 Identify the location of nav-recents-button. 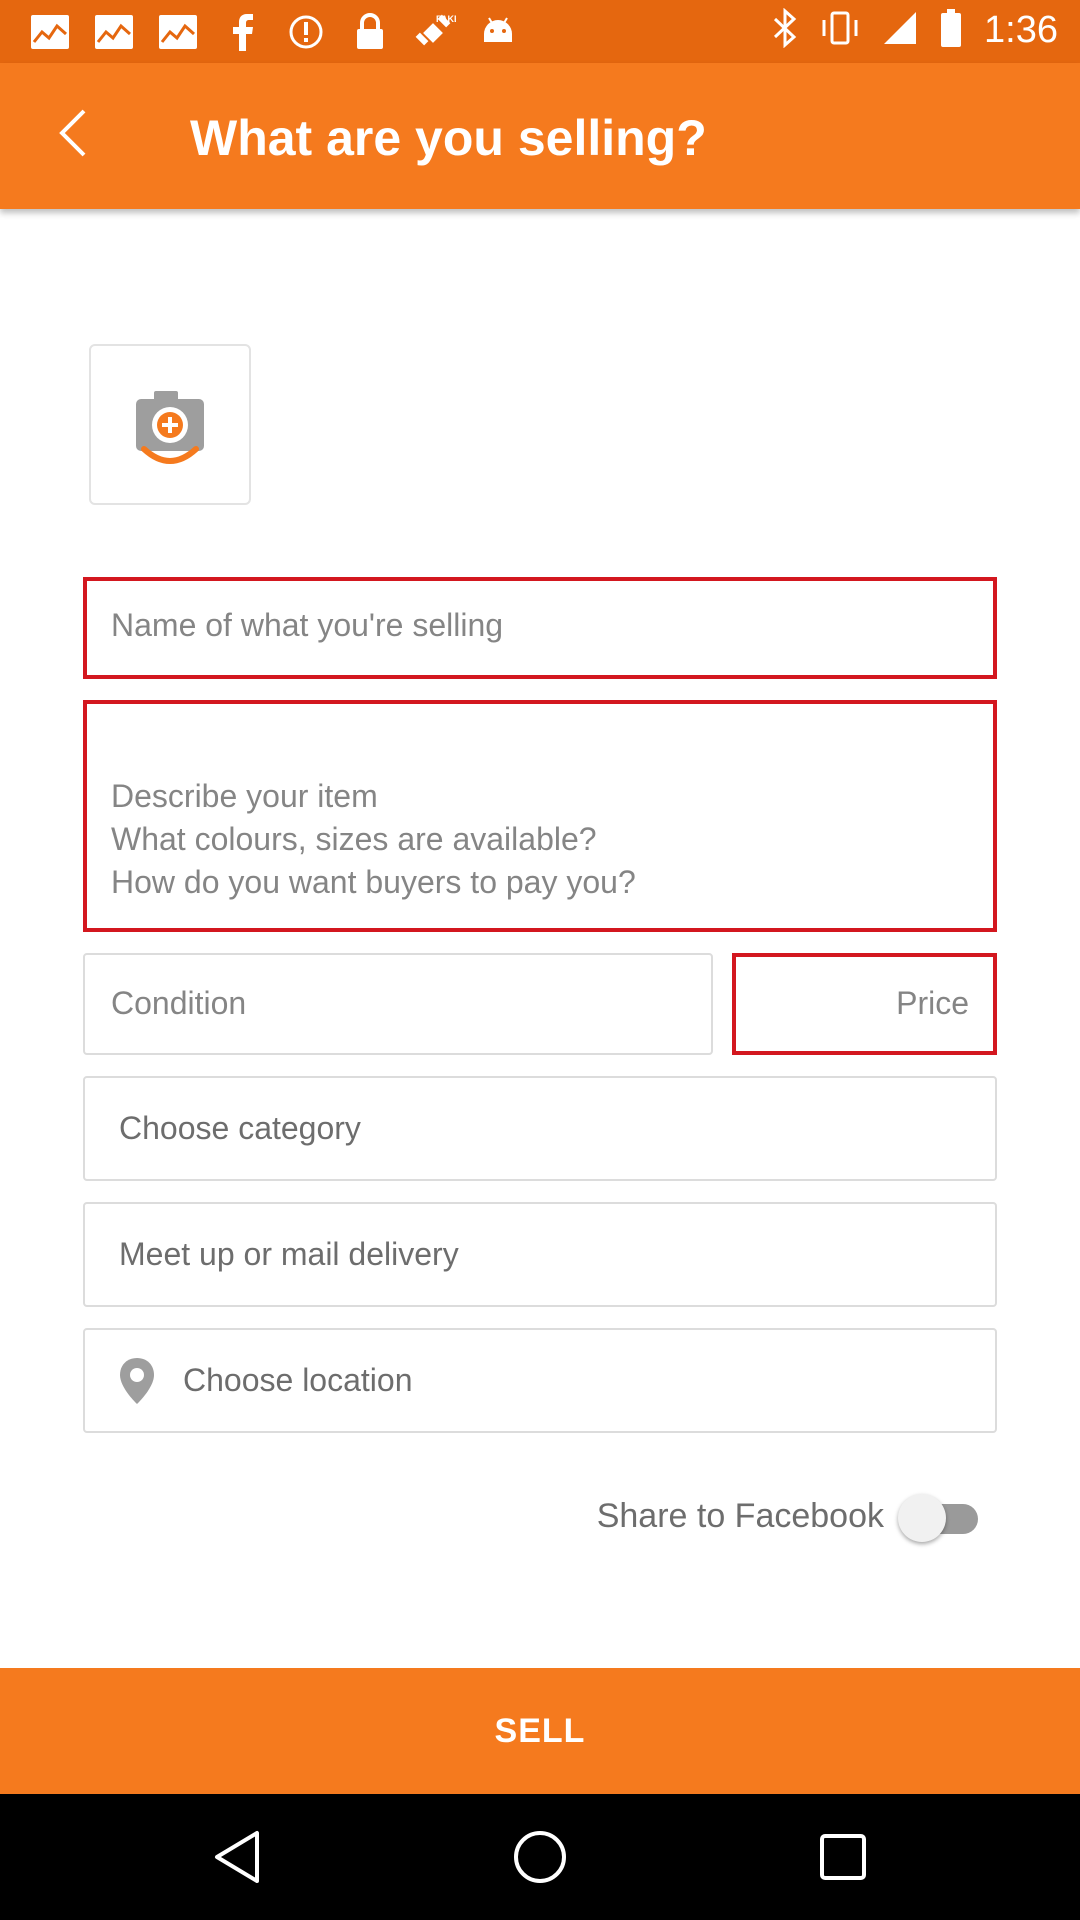
(843, 1857).